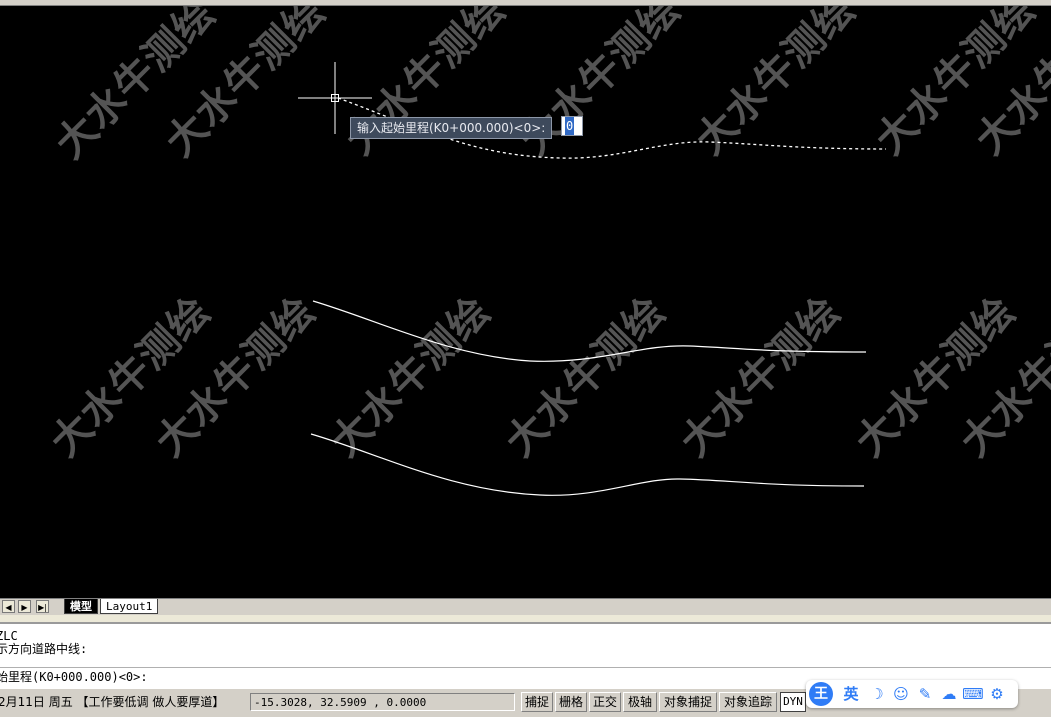  I want to click on smiley-icon: ☺, so click(901, 694).